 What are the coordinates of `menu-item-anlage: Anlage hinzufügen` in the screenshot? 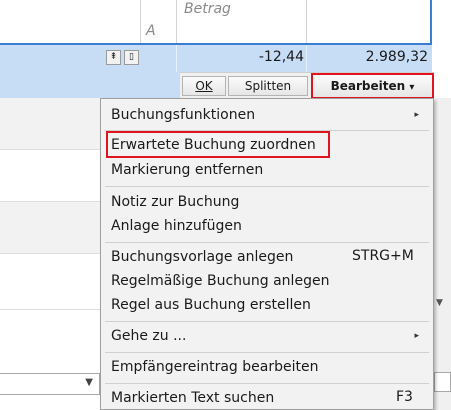 It's located at (176, 226).